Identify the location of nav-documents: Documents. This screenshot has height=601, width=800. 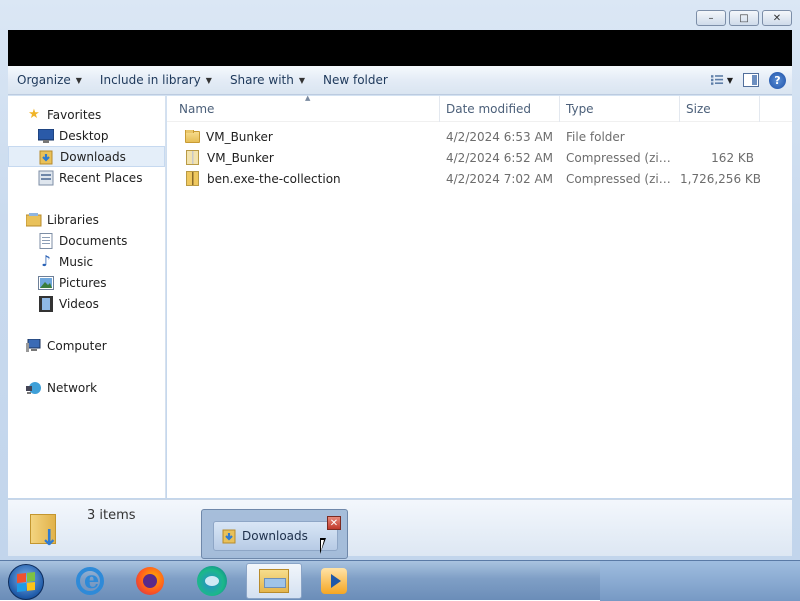
(86, 240).